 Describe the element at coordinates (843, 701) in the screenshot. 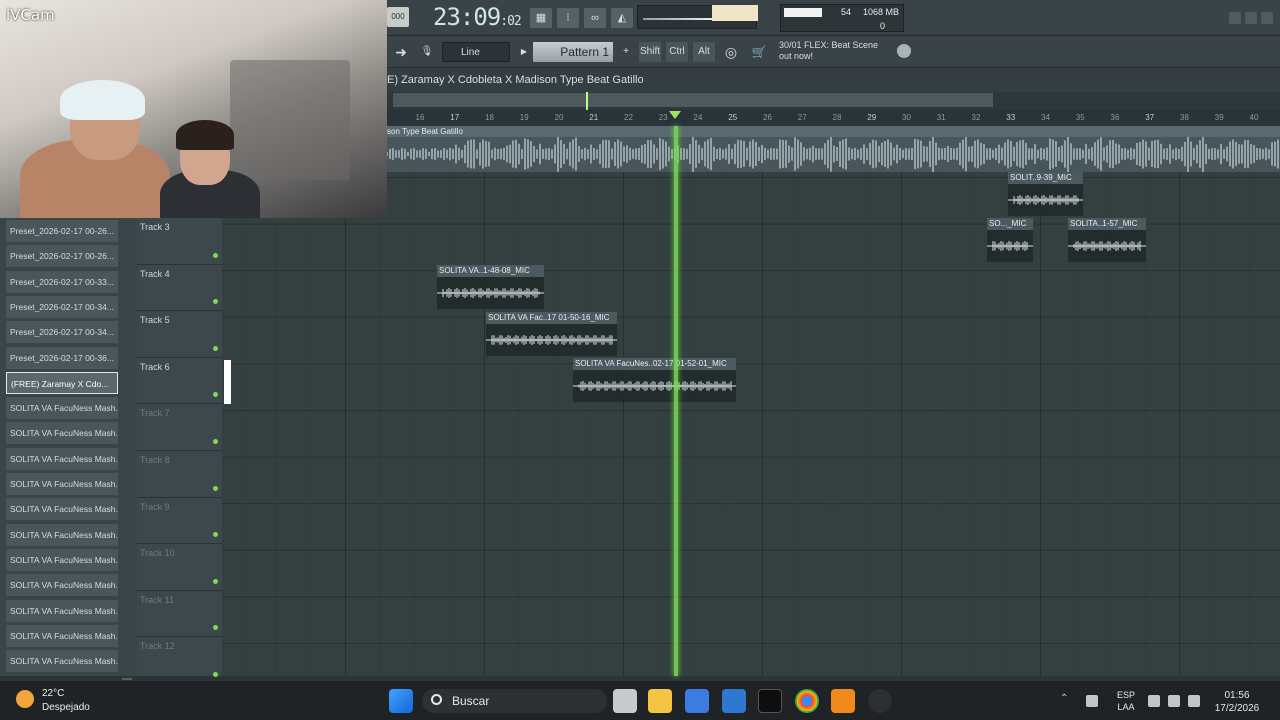

I see `fl-studio-icon` at that location.